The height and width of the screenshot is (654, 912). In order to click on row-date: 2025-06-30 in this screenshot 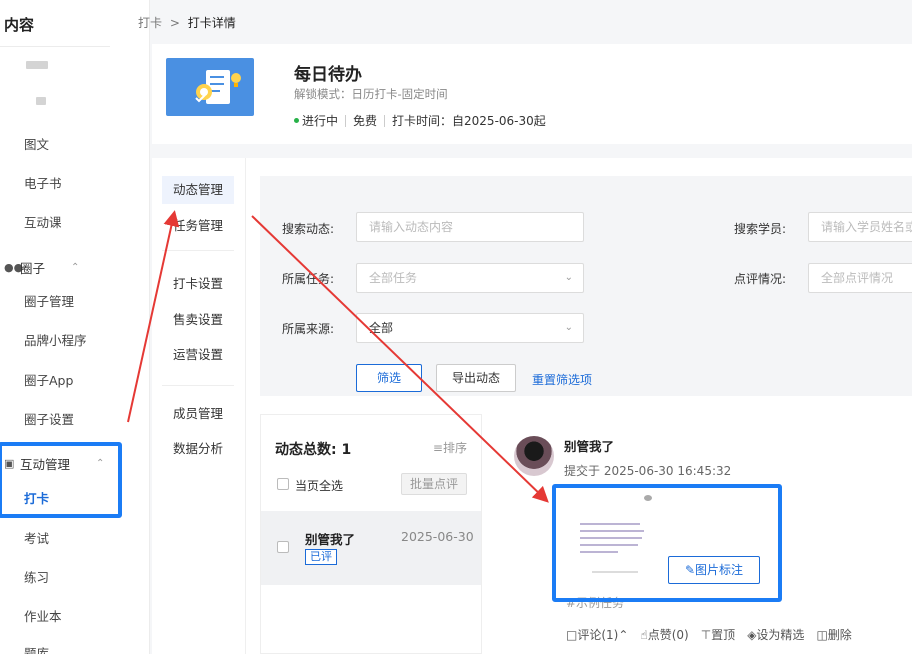, I will do `click(437, 536)`.